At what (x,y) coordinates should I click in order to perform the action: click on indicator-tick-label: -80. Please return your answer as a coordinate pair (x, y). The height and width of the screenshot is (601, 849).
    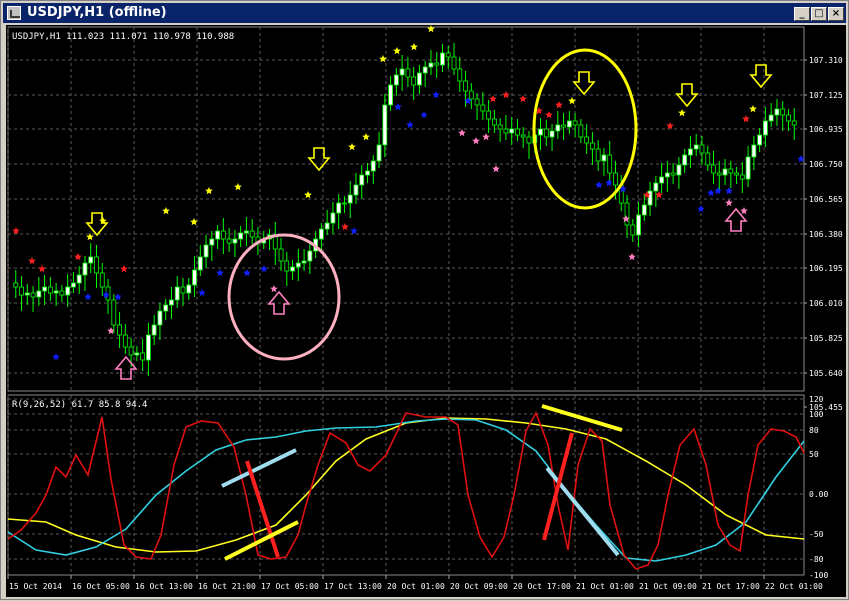
    Looking at the image, I should click on (816, 559).